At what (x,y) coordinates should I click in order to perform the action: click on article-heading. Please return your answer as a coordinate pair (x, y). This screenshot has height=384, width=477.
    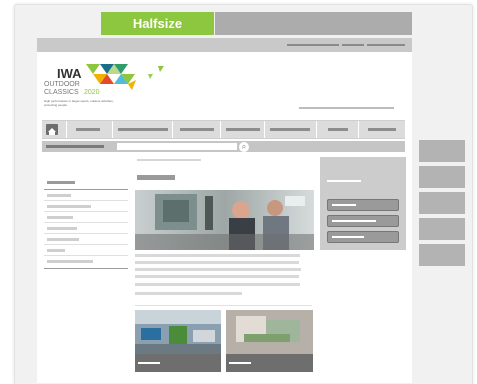
    Looking at the image, I should click on (156, 177).